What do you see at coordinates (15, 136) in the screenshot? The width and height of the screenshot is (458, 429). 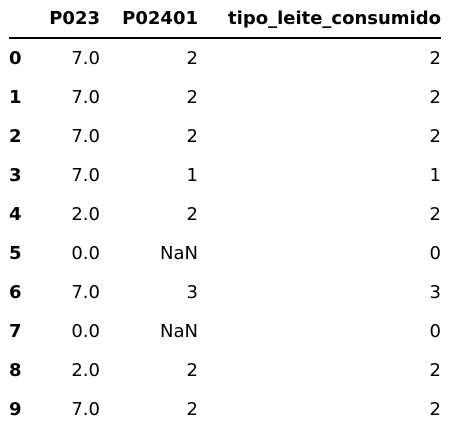 I see `row-index-cell: 2` at bounding box center [15, 136].